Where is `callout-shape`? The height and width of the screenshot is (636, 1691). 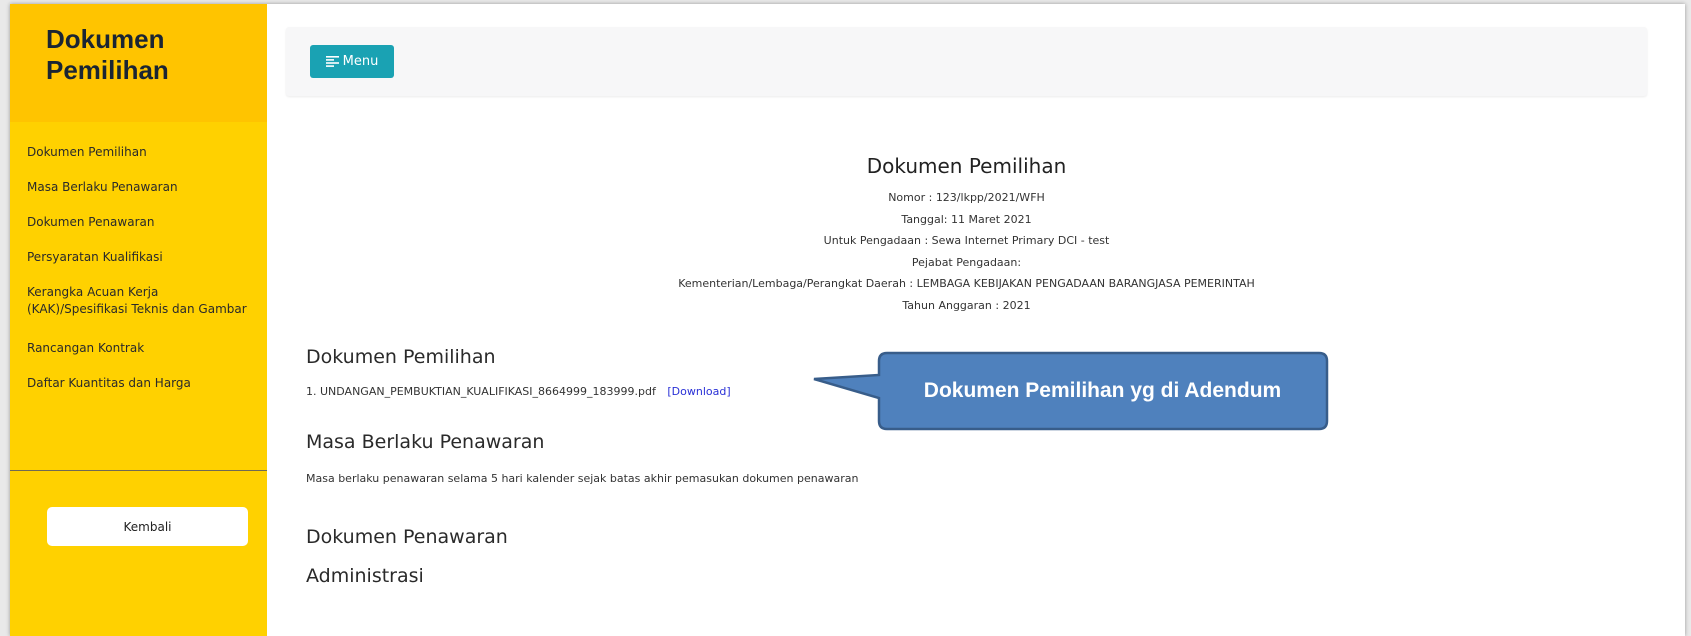
callout-shape is located at coordinates (1071, 391).